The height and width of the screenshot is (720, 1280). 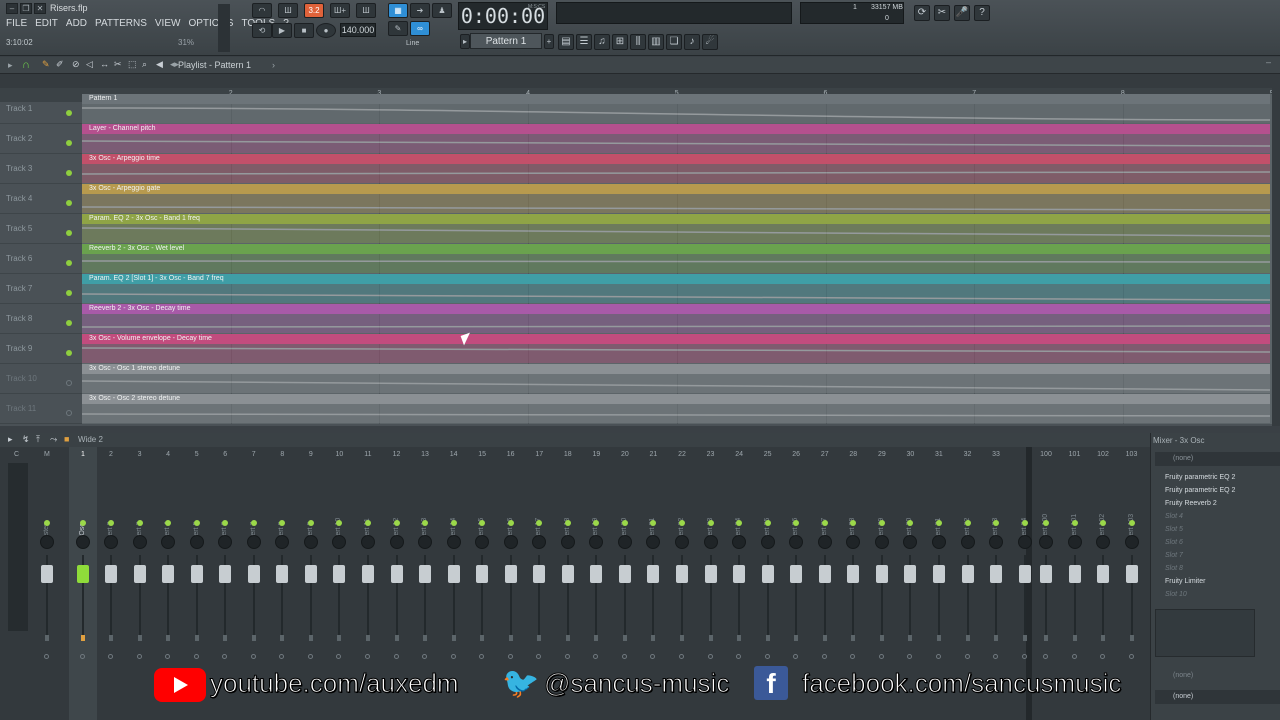 I want to click on playlist-track: Track 2 Layer - Channel pitch, so click(x=636, y=139).